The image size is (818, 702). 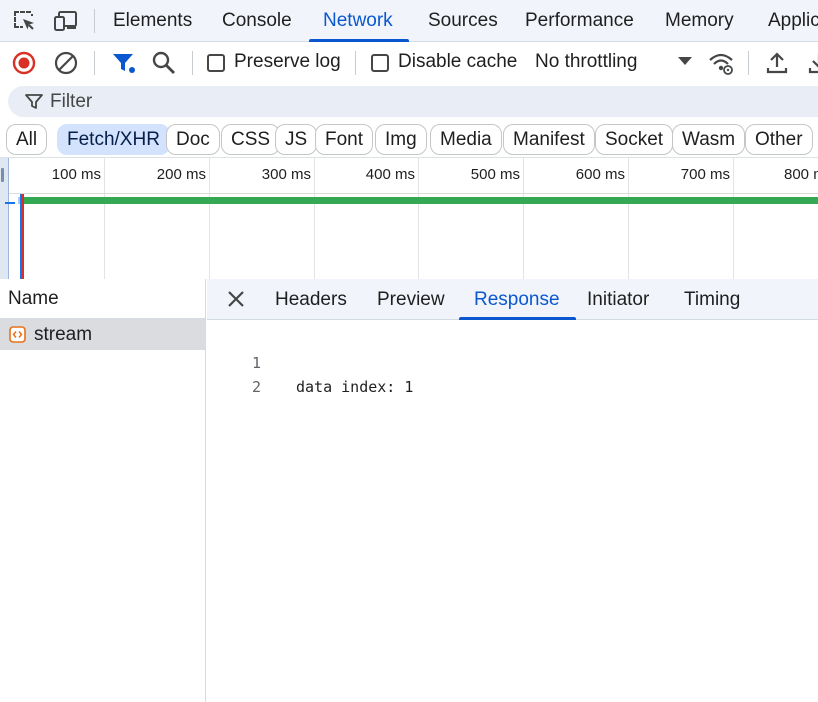 What do you see at coordinates (216, 63) in the screenshot?
I see `preserve-log-checkbox` at bounding box center [216, 63].